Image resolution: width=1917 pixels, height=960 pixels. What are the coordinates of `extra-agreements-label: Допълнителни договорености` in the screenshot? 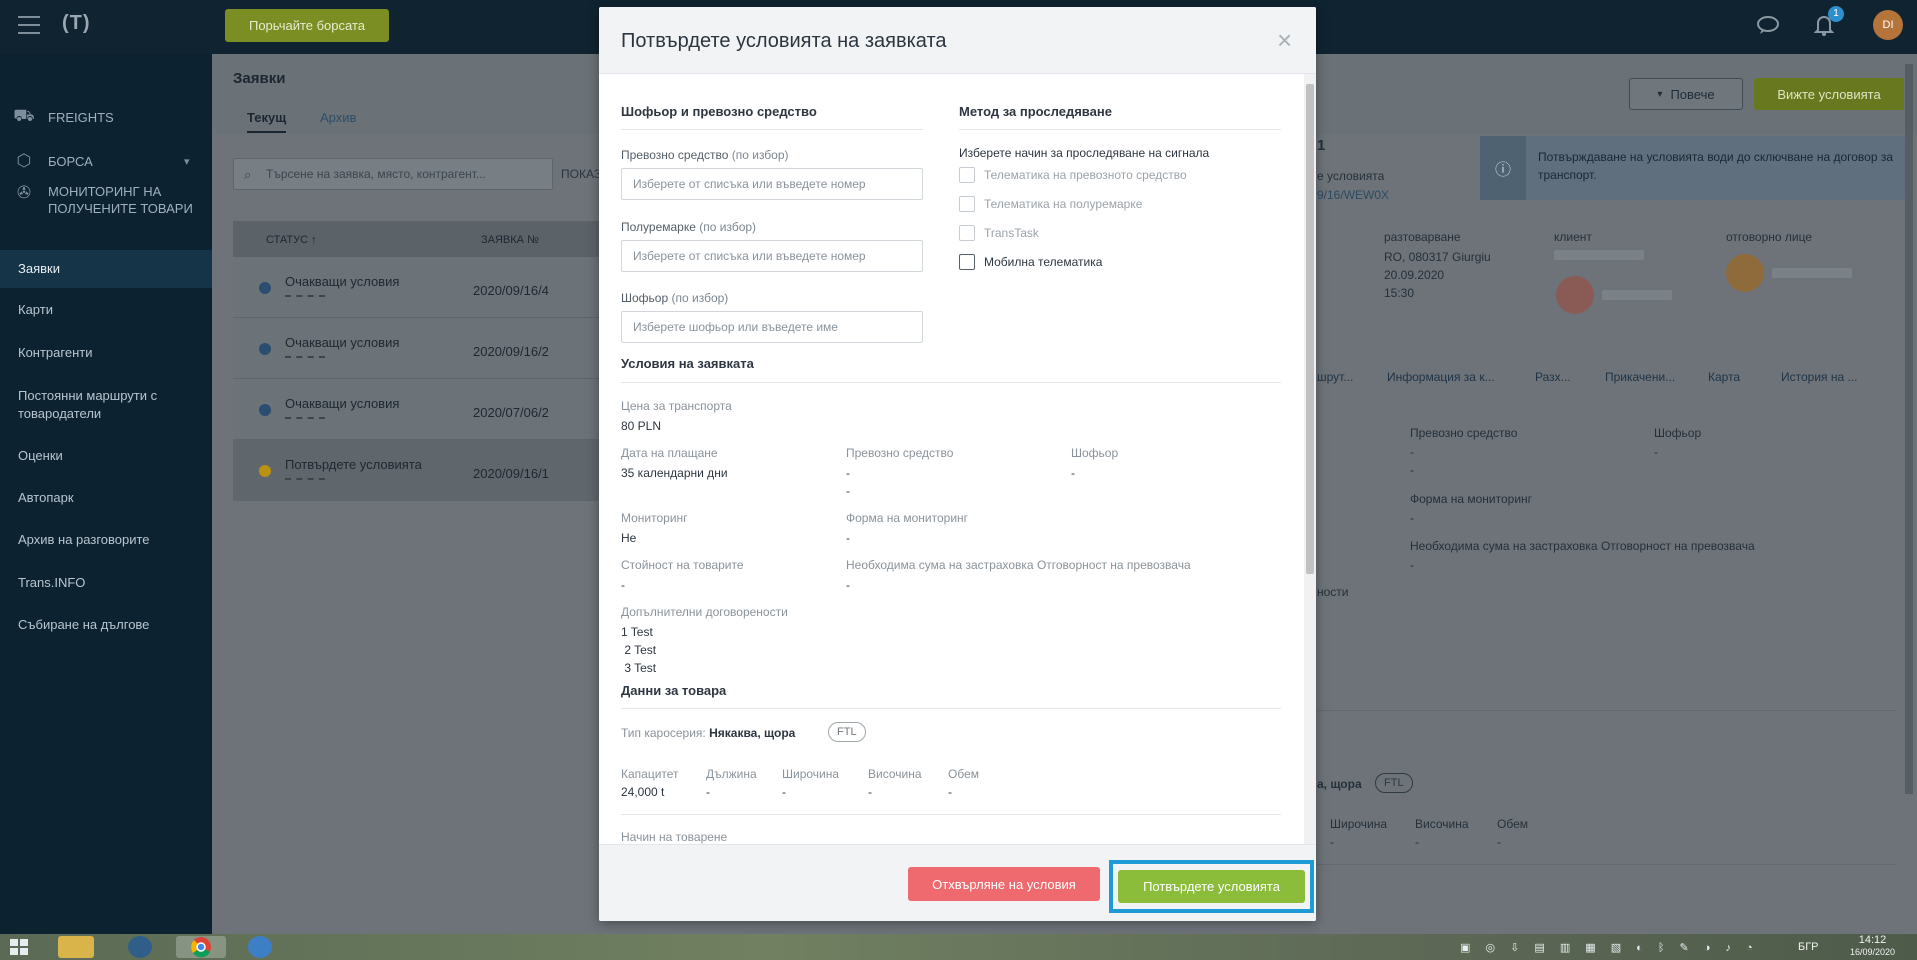 It's located at (704, 612).